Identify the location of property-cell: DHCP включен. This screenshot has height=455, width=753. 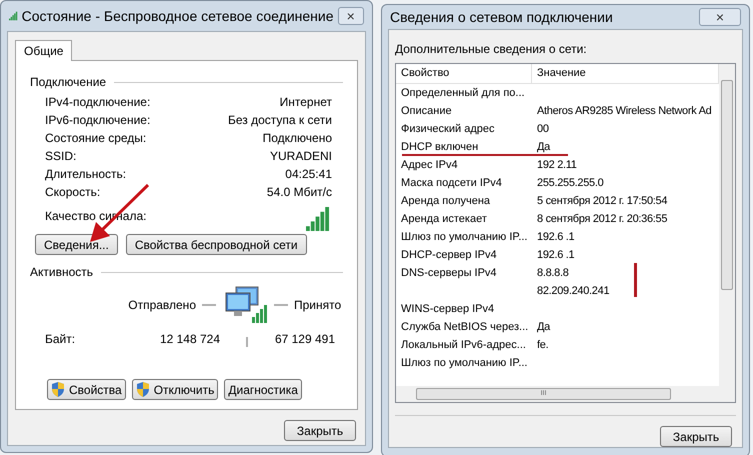
(439, 146).